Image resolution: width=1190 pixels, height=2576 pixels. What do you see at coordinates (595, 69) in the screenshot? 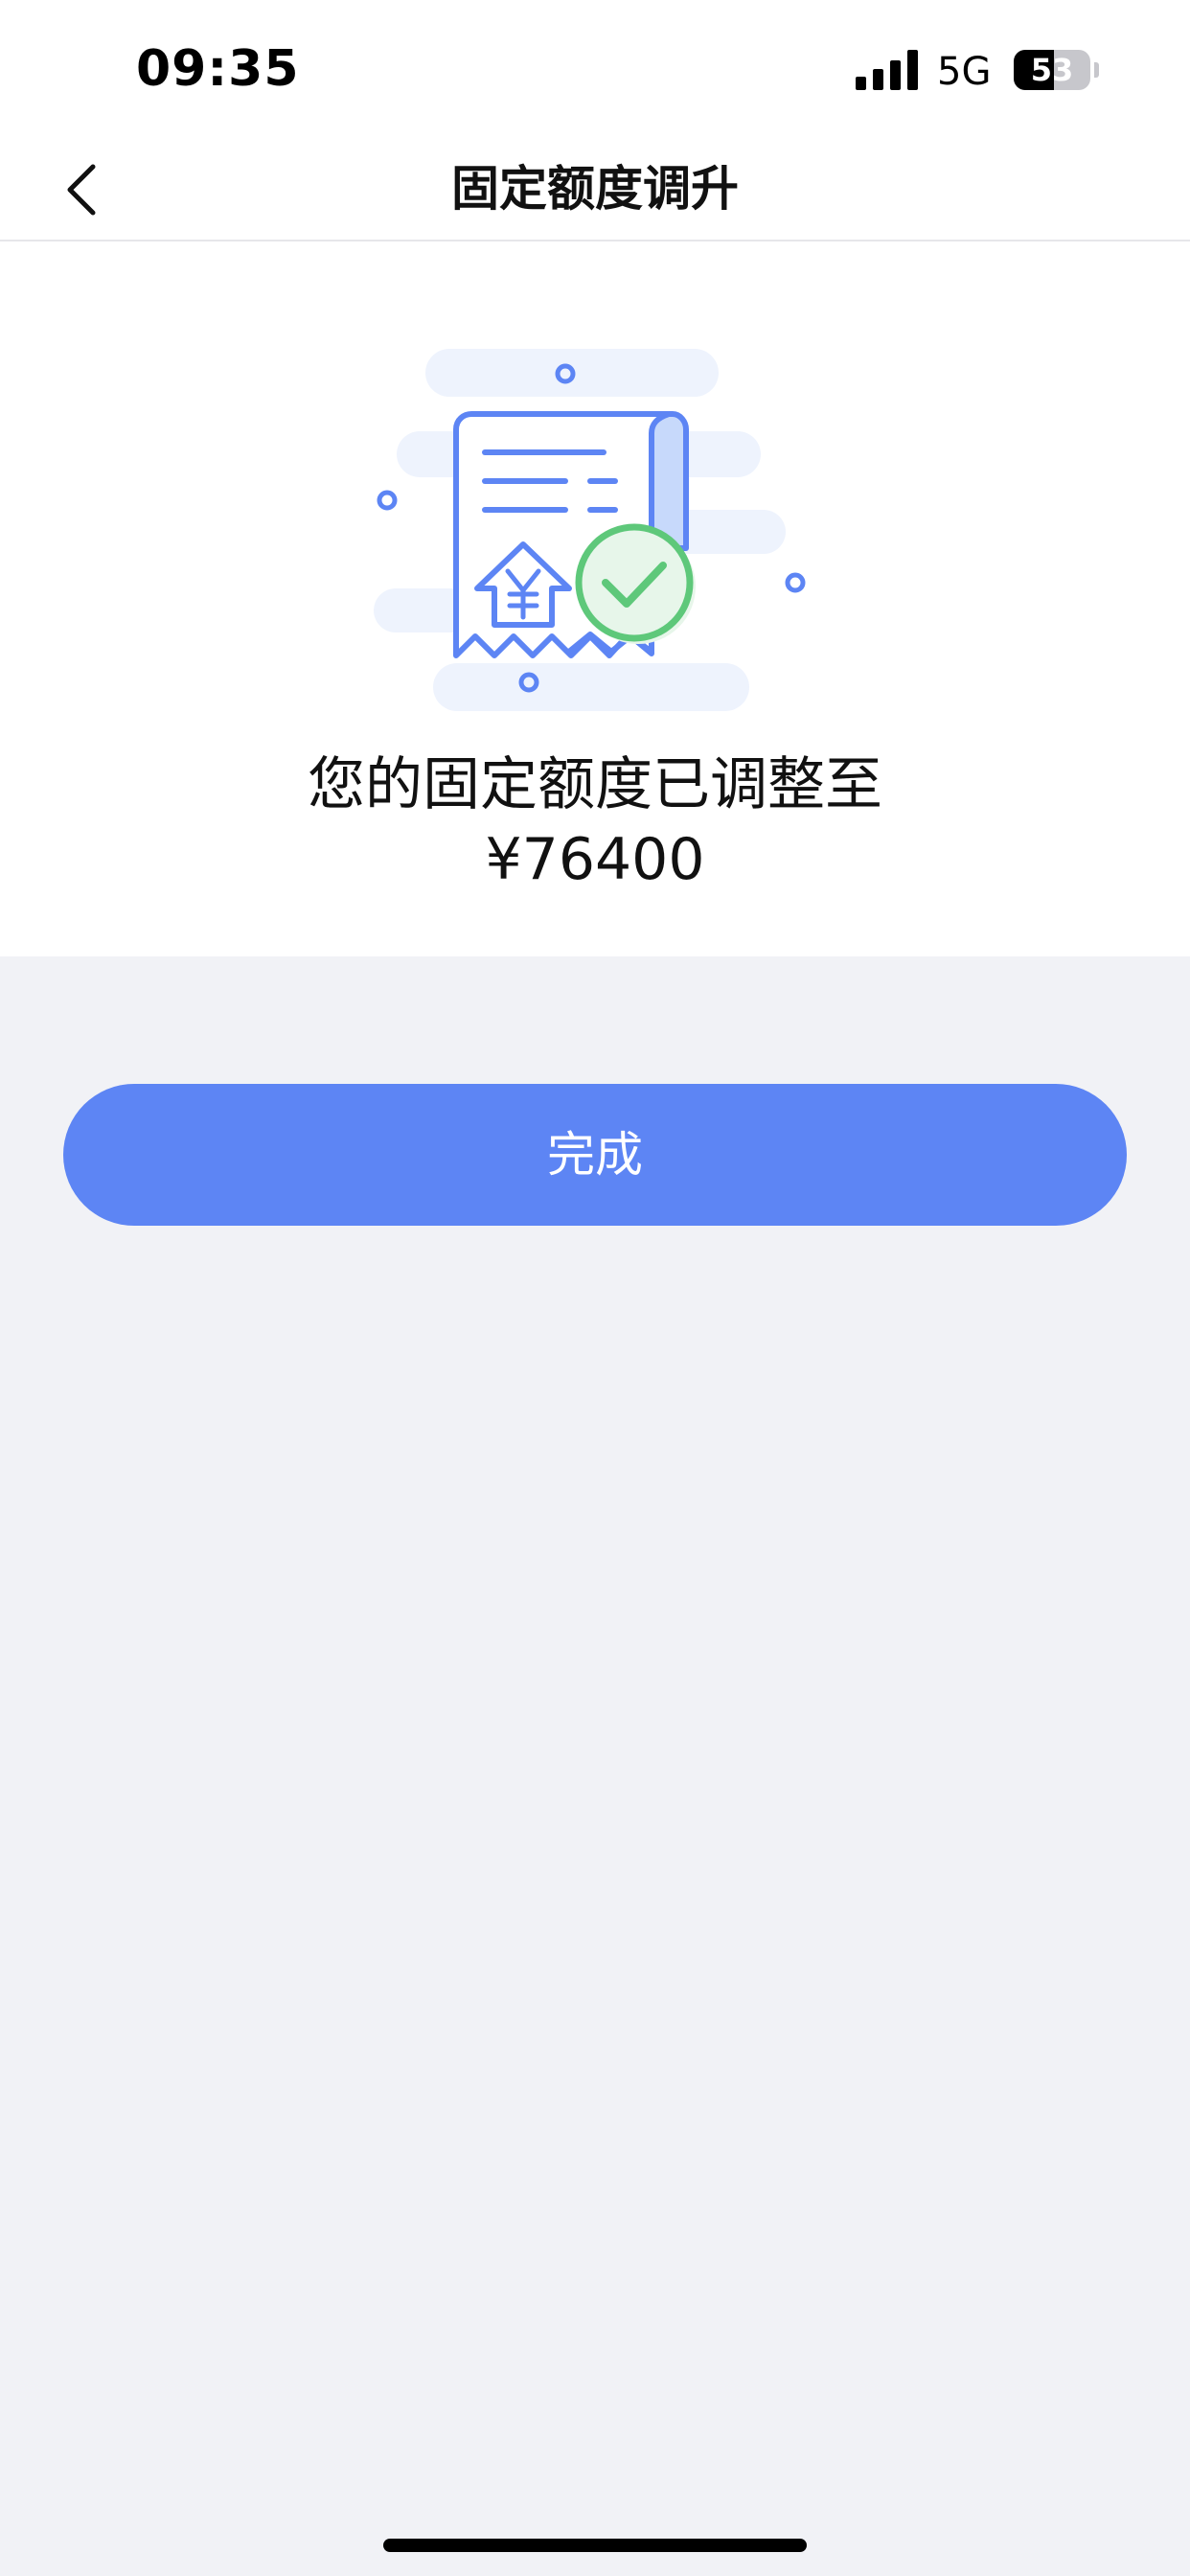
I see `status-bar: 09:35 5G 53` at bounding box center [595, 69].